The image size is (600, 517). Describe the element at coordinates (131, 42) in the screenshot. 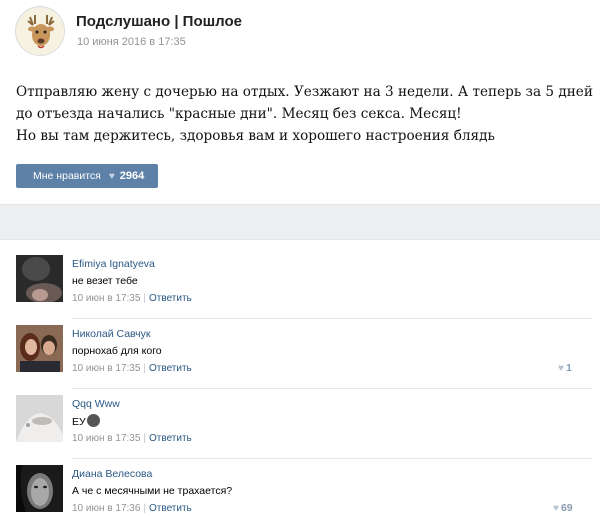

I see `post-date: 10 июня 2016 в 17:35` at that location.